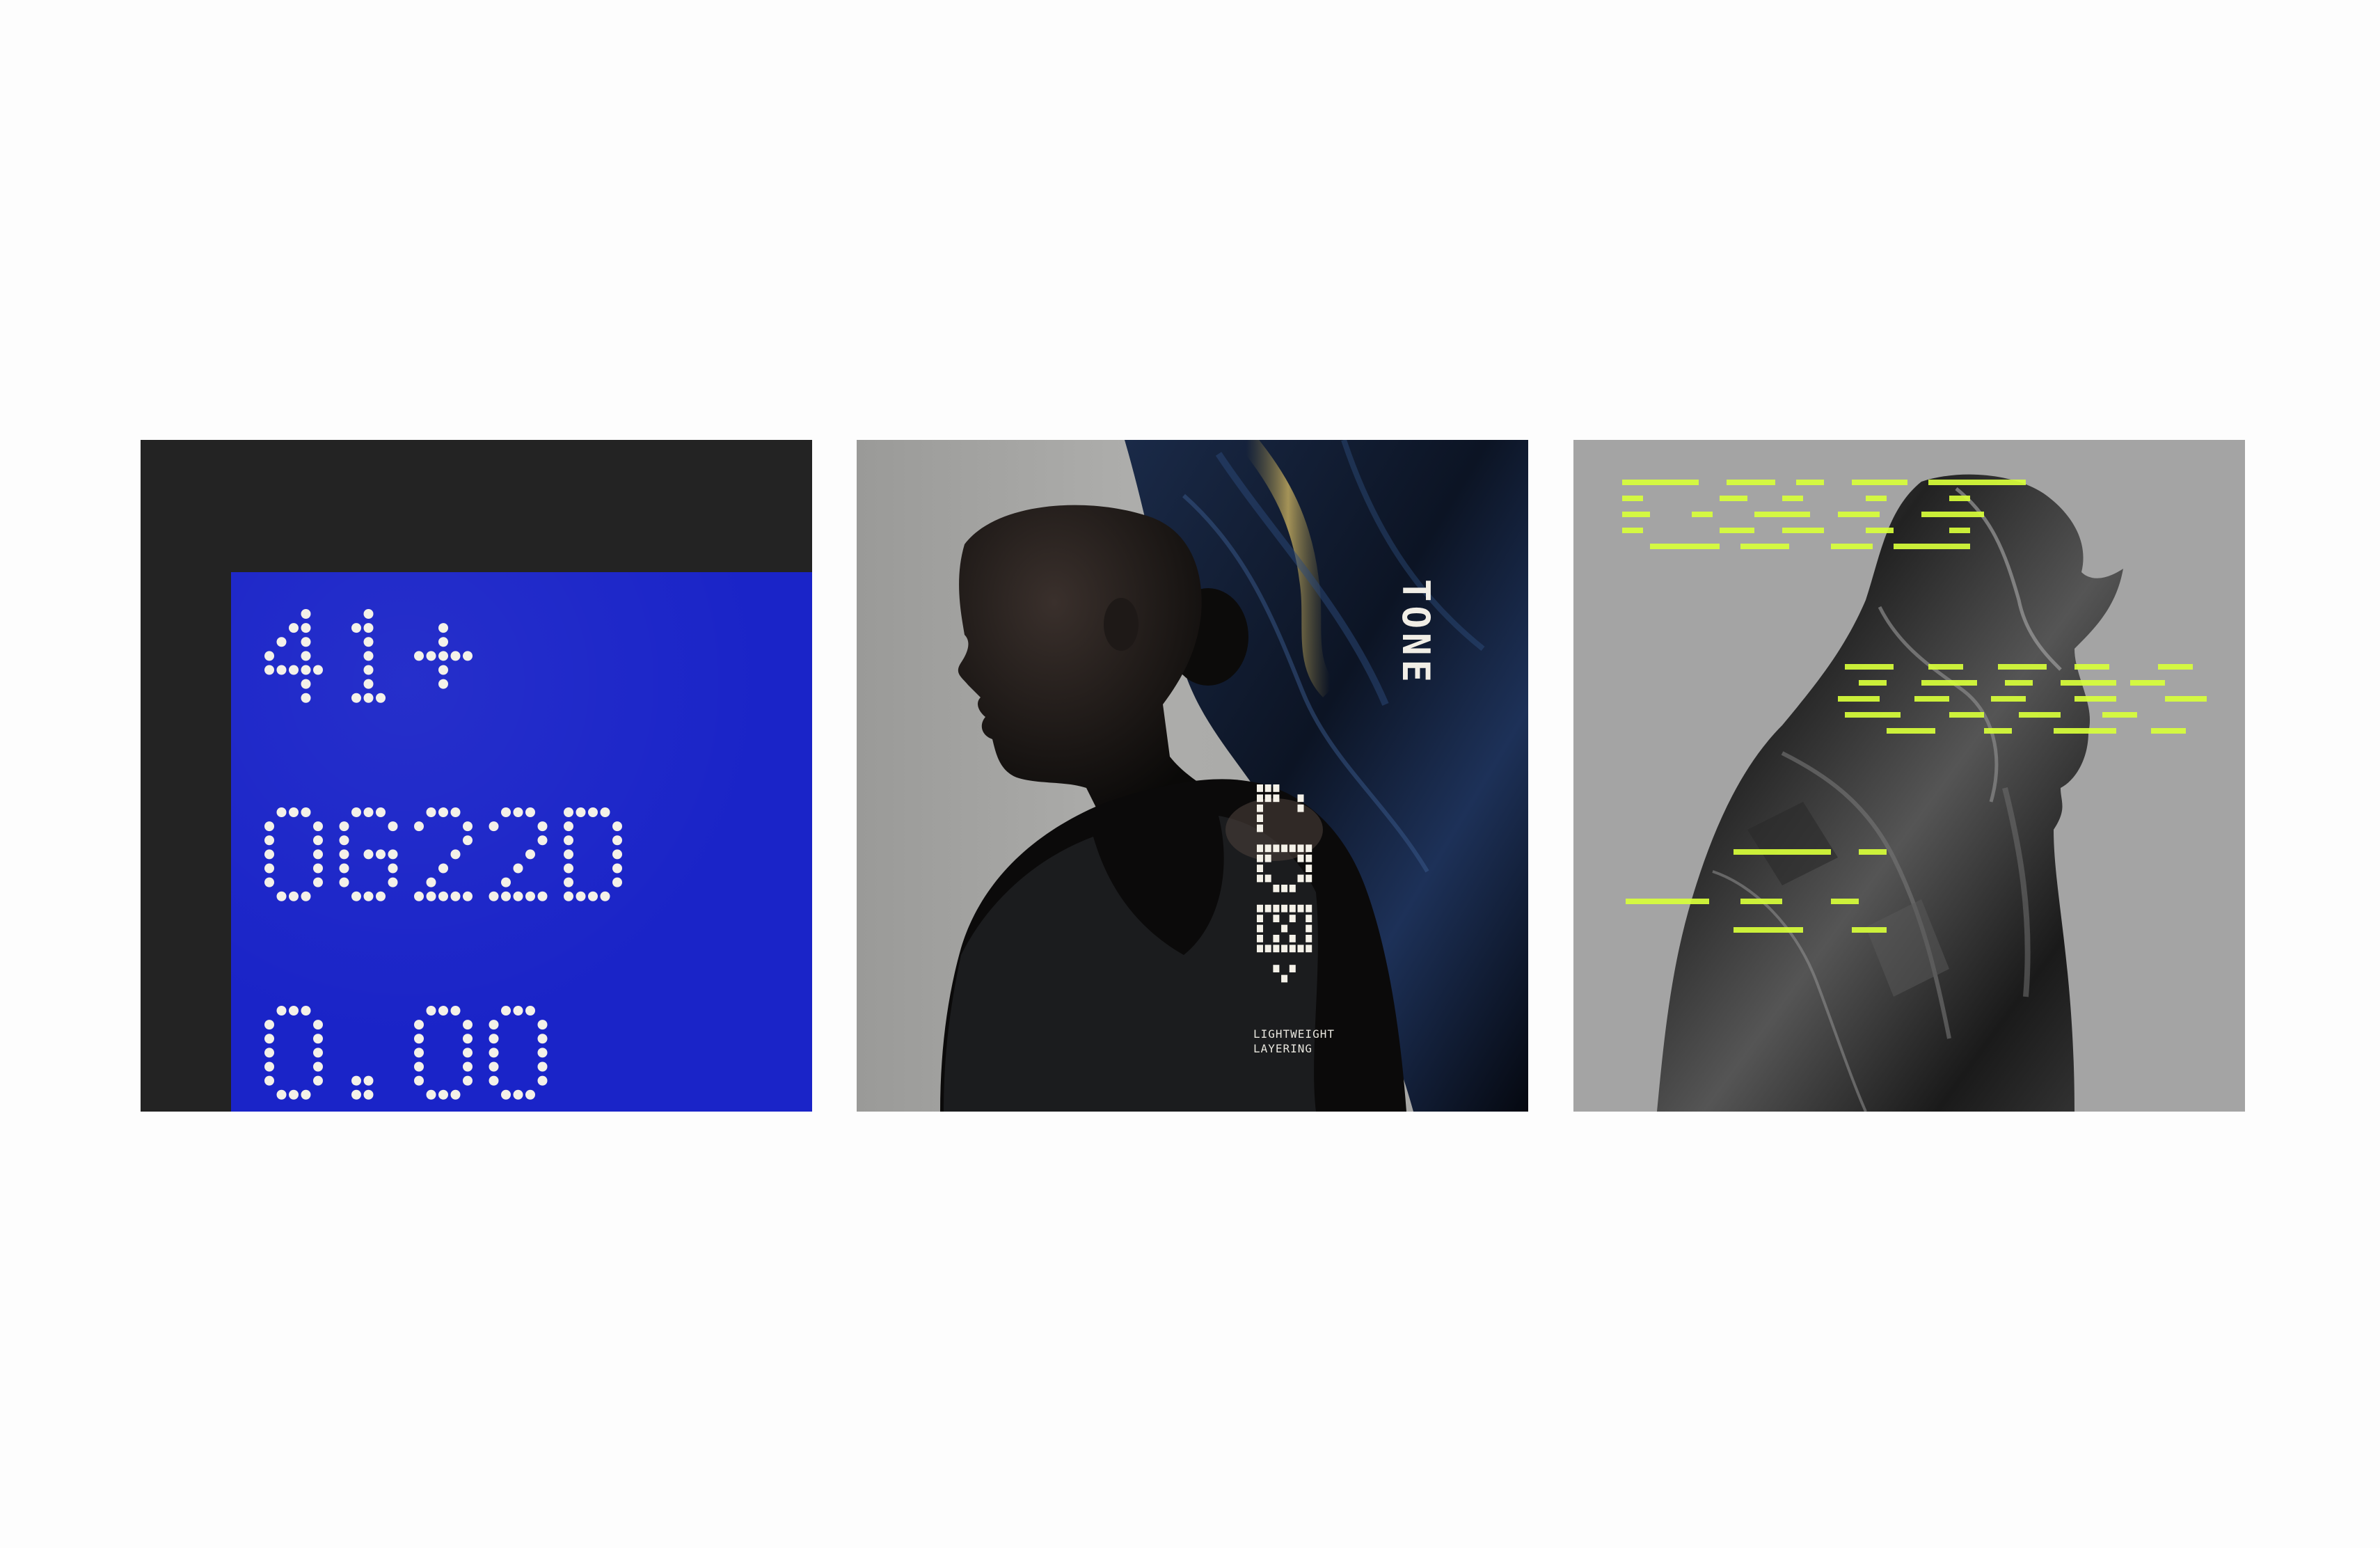 This screenshot has width=2380, height=1548. I want to click on blue-dot-type-poster, so click(476, 776).